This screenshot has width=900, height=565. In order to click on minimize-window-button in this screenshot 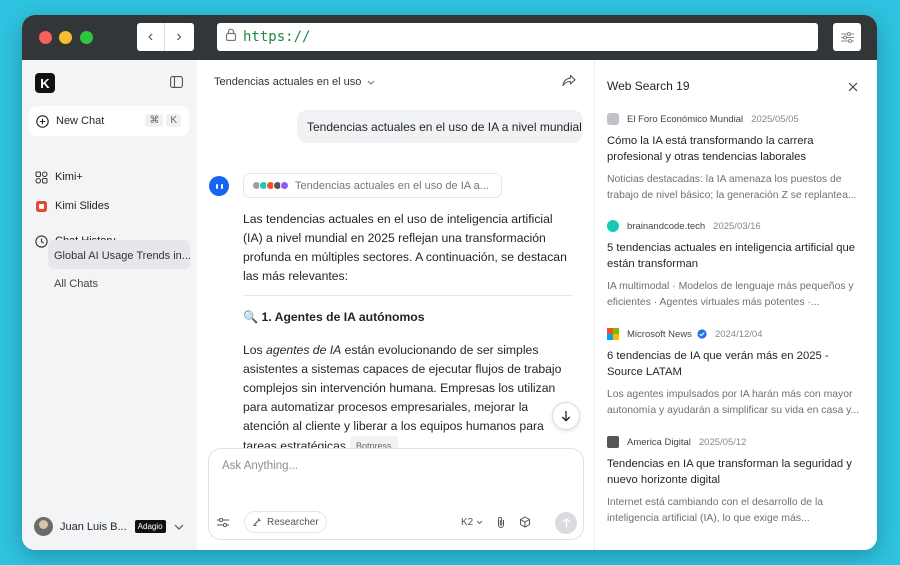, I will do `click(65, 37)`.